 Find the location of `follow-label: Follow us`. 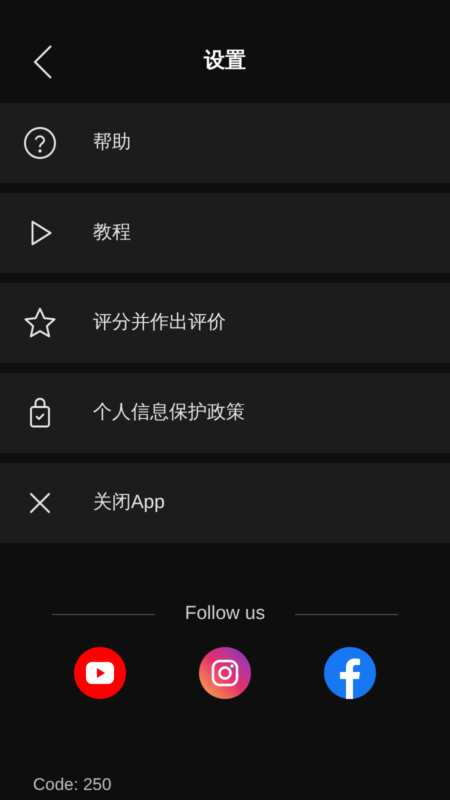

follow-label: Follow us is located at coordinates (225, 614).